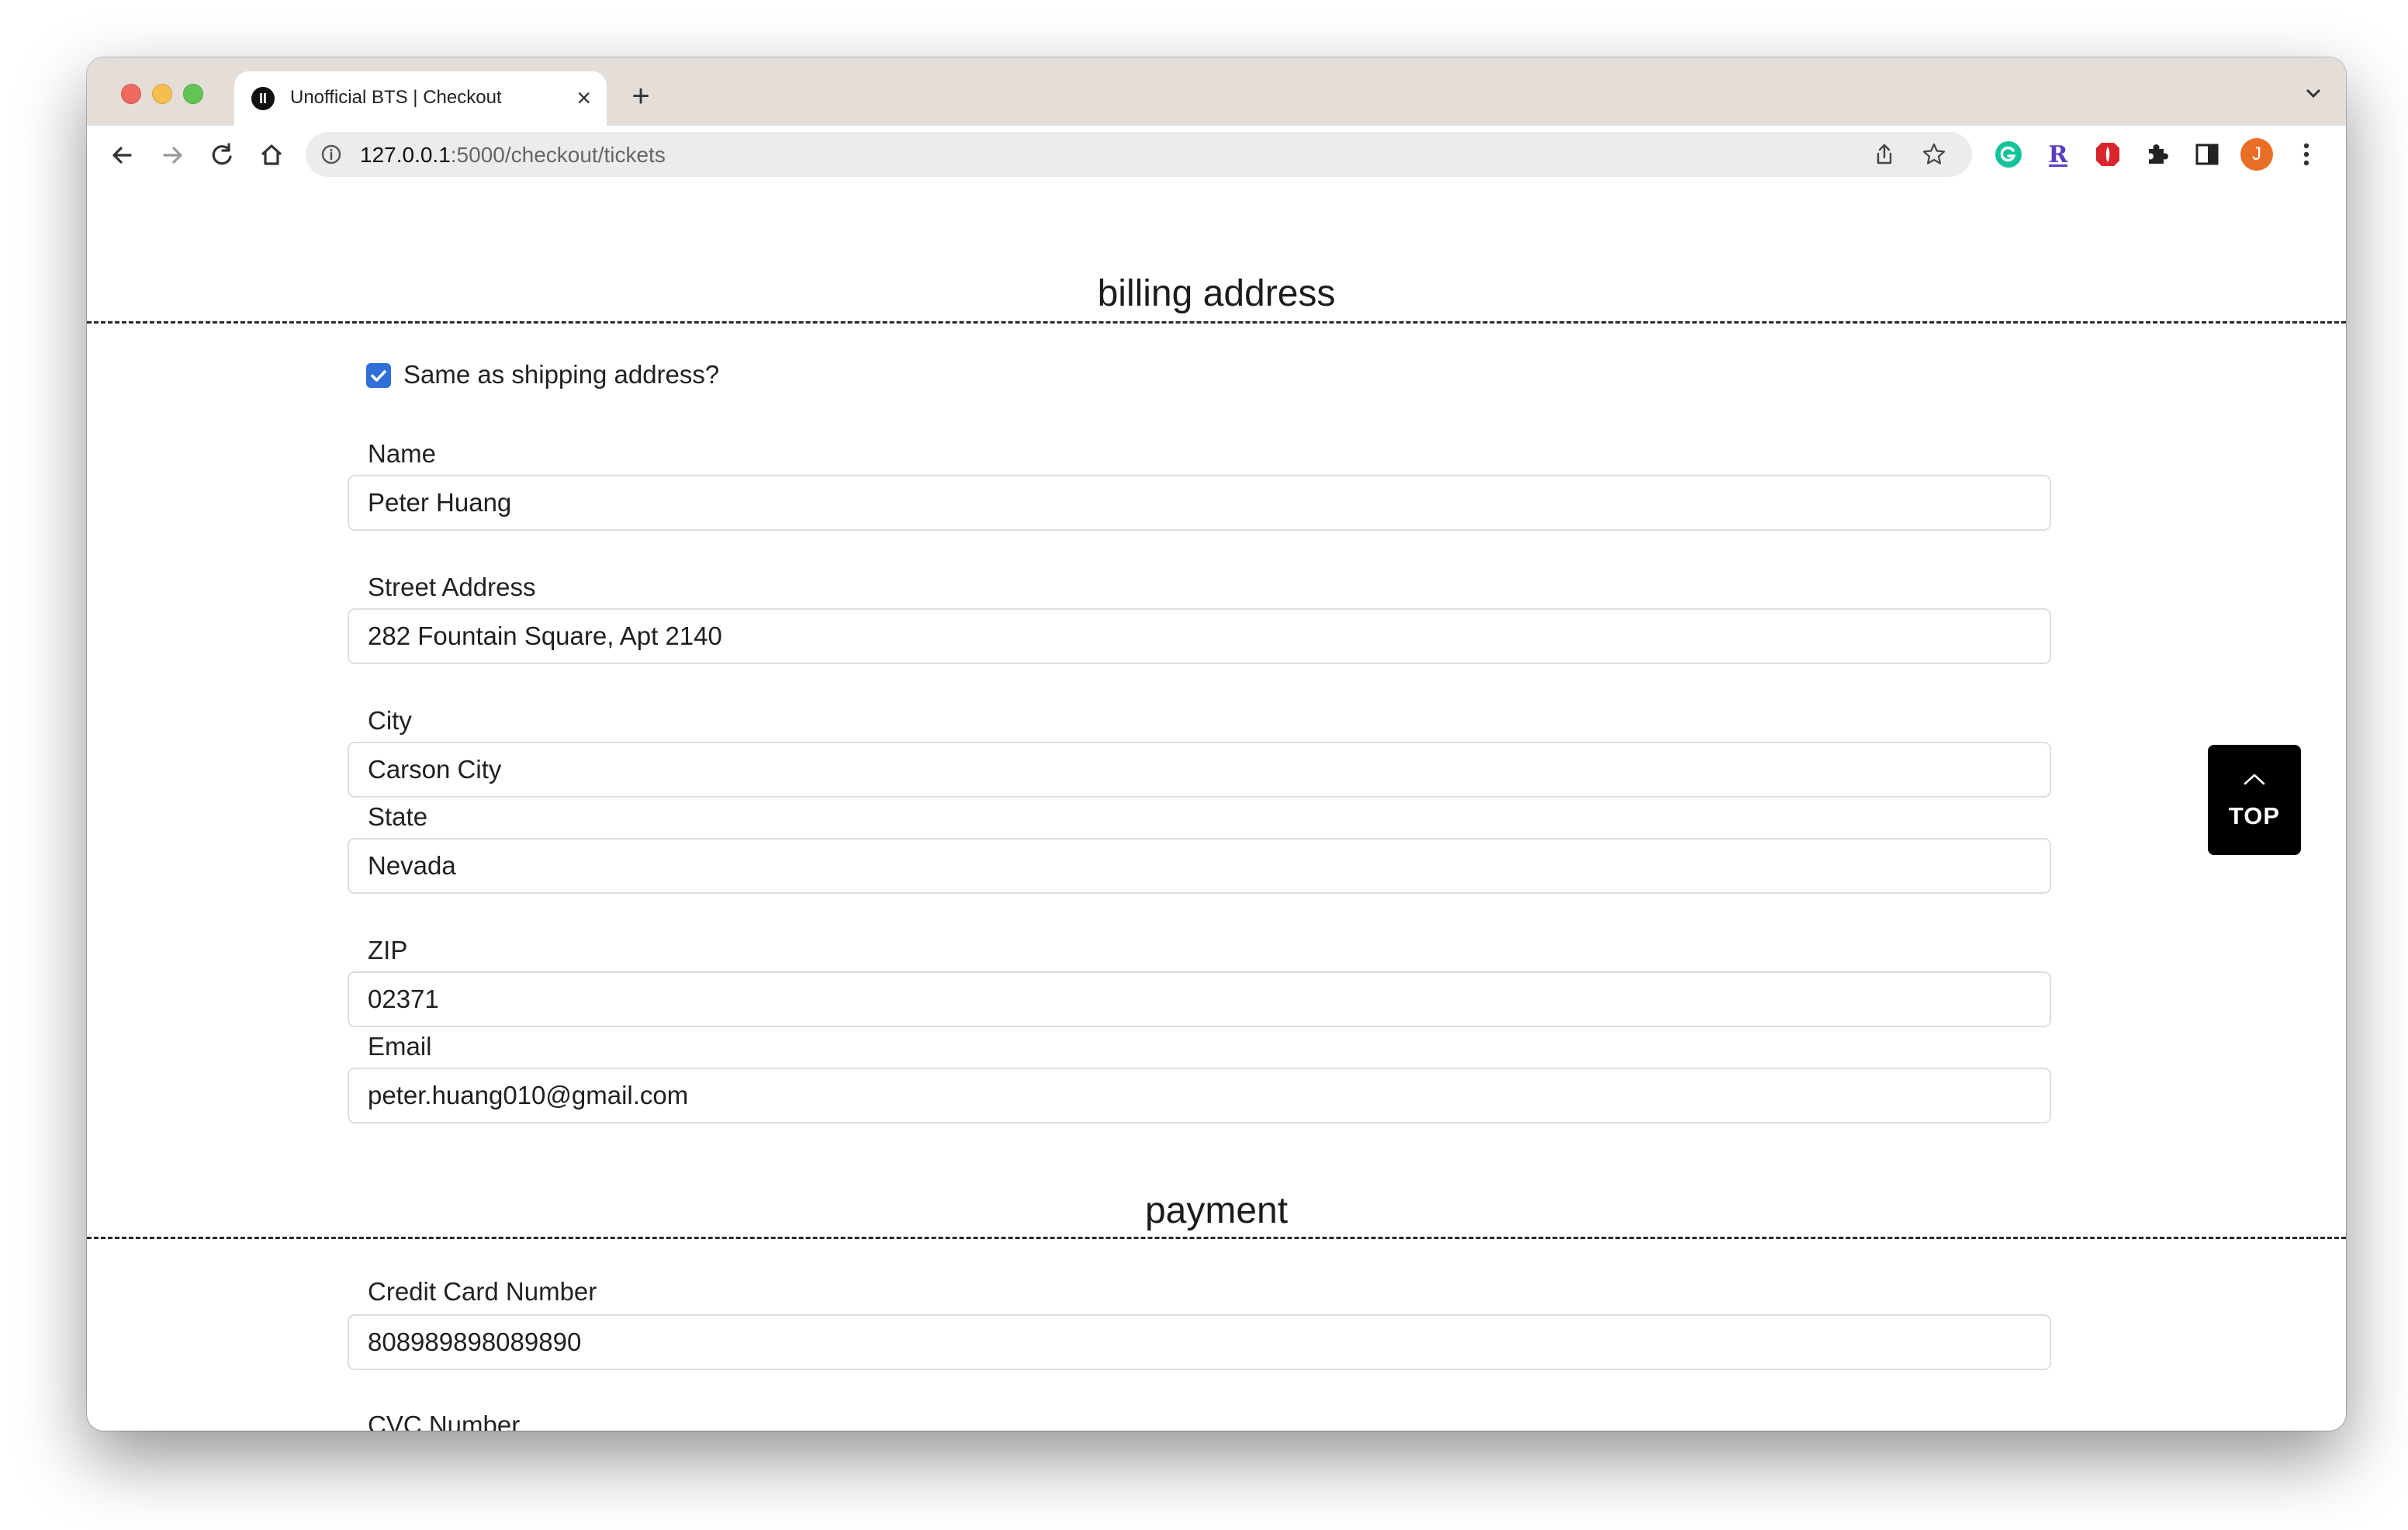  I want to click on site-favicon-icon: II, so click(263, 98).